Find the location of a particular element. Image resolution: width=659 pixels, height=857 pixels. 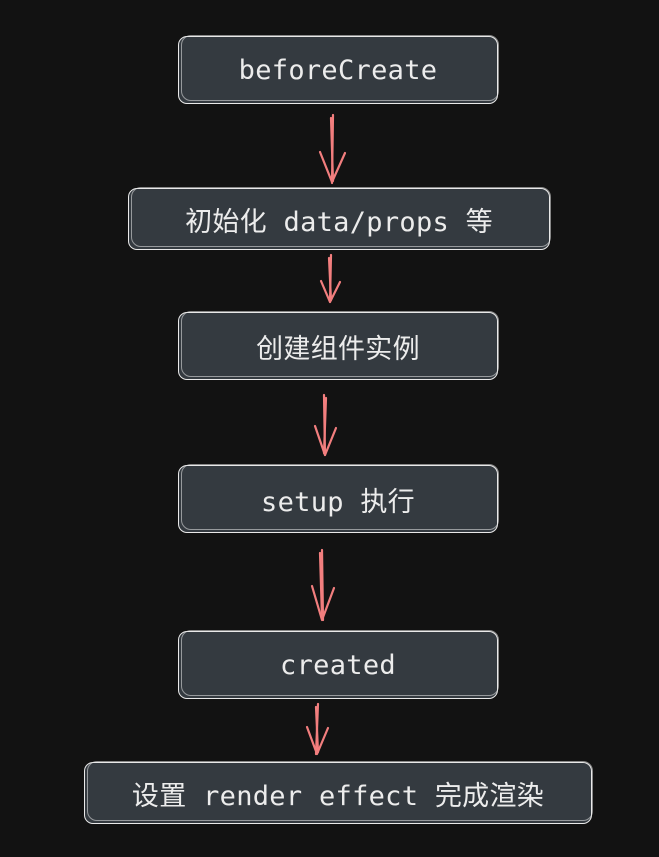

node-label: 初始化 data/props 等 is located at coordinates (339, 222).